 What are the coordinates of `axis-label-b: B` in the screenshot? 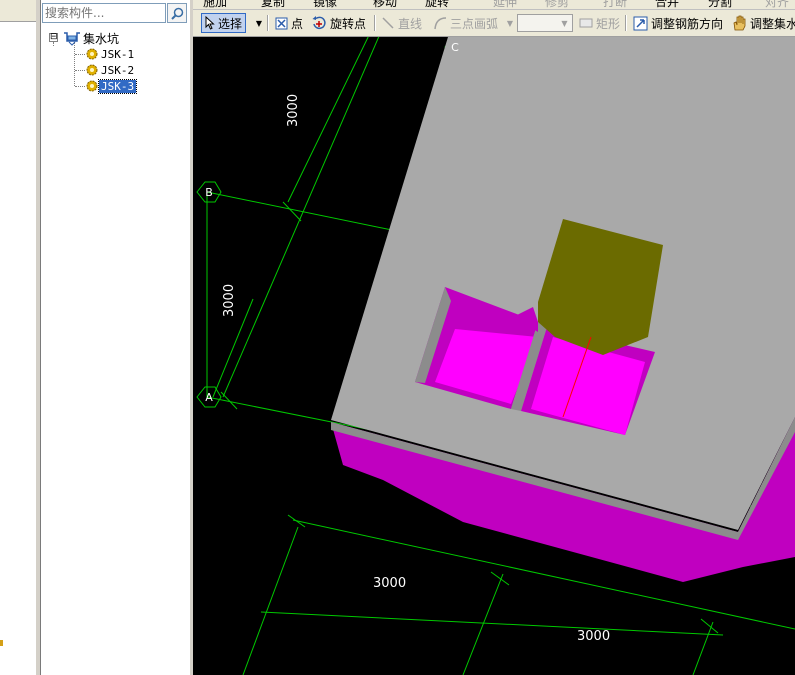 It's located at (209, 192).